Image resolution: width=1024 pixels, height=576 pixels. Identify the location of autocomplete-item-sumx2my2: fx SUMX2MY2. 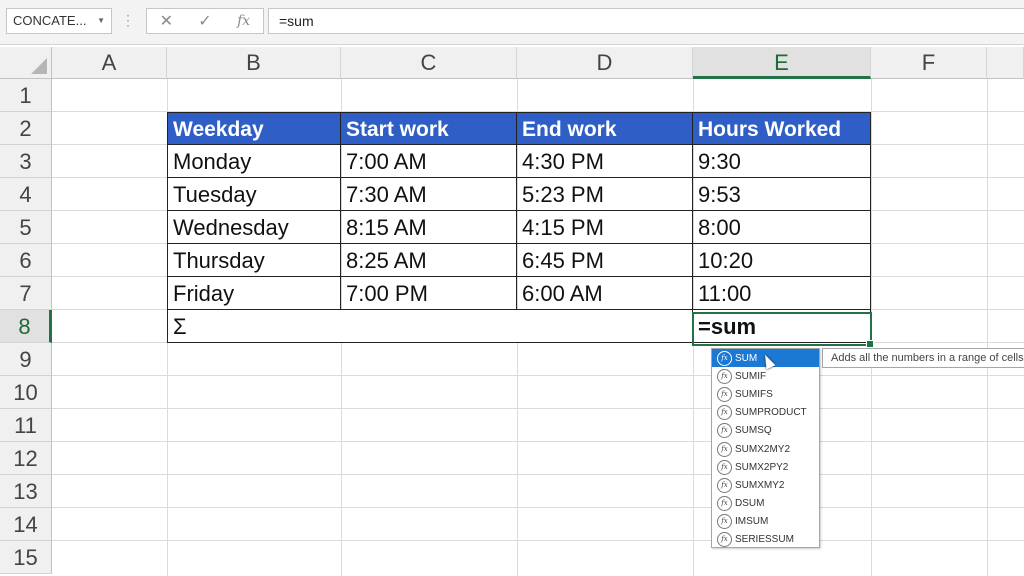
(765, 449).